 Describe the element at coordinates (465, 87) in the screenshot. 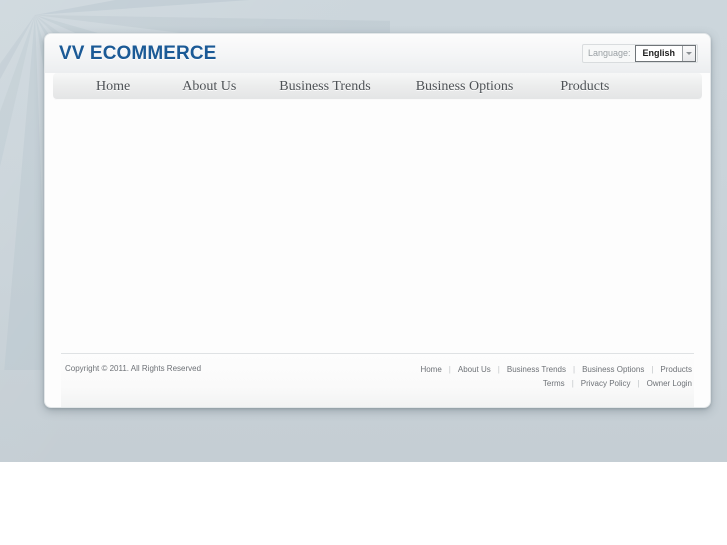

I see `nav-item-business-options: Business Options` at that location.